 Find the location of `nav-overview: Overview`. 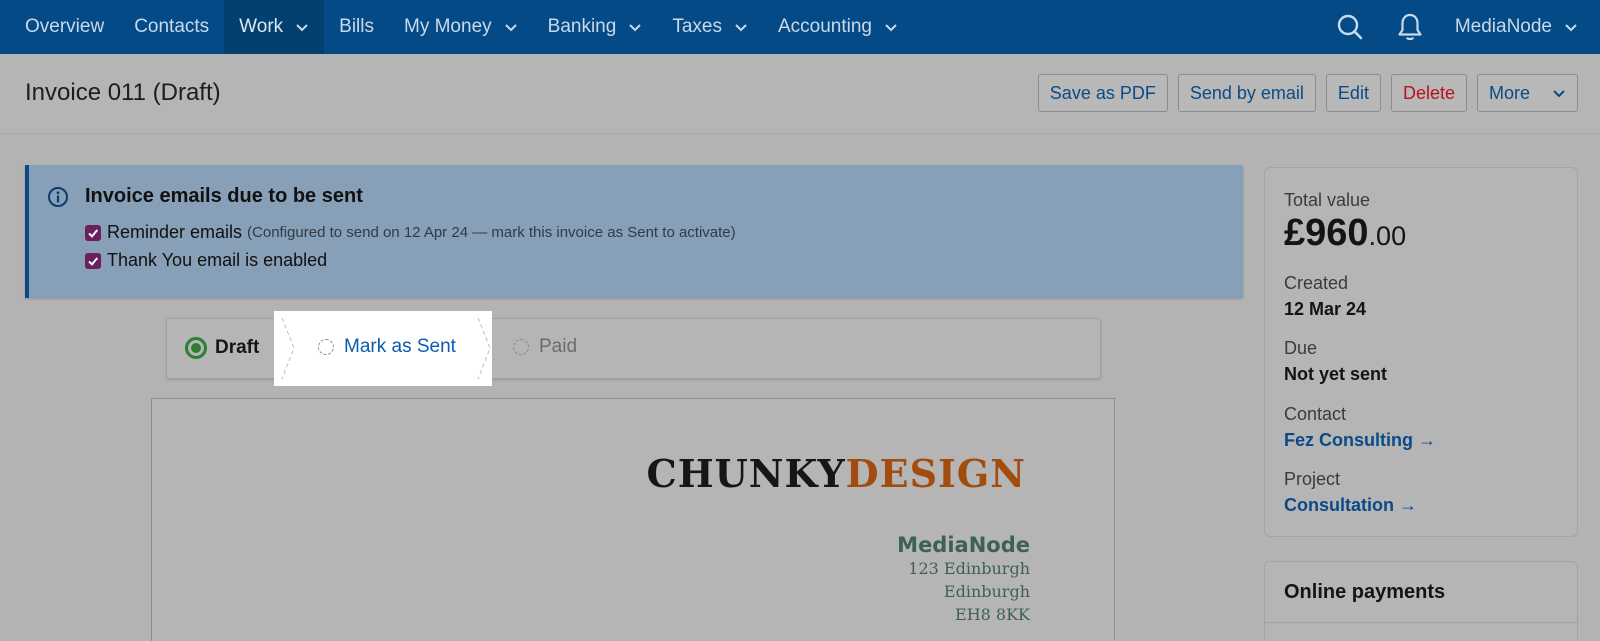

nav-overview: Overview is located at coordinates (59, 27).